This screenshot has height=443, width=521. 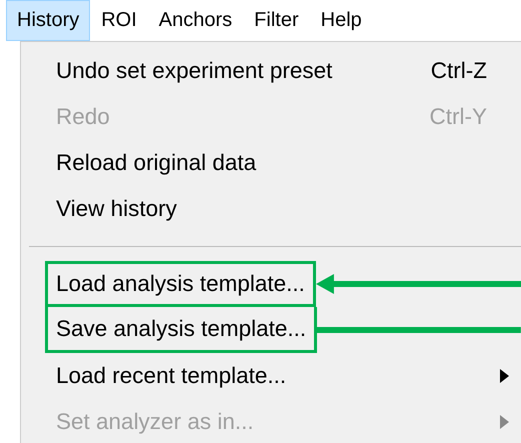 What do you see at coordinates (116, 209) in the screenshot?
I see `menu-item: View history` at bounding box center [116, 209].